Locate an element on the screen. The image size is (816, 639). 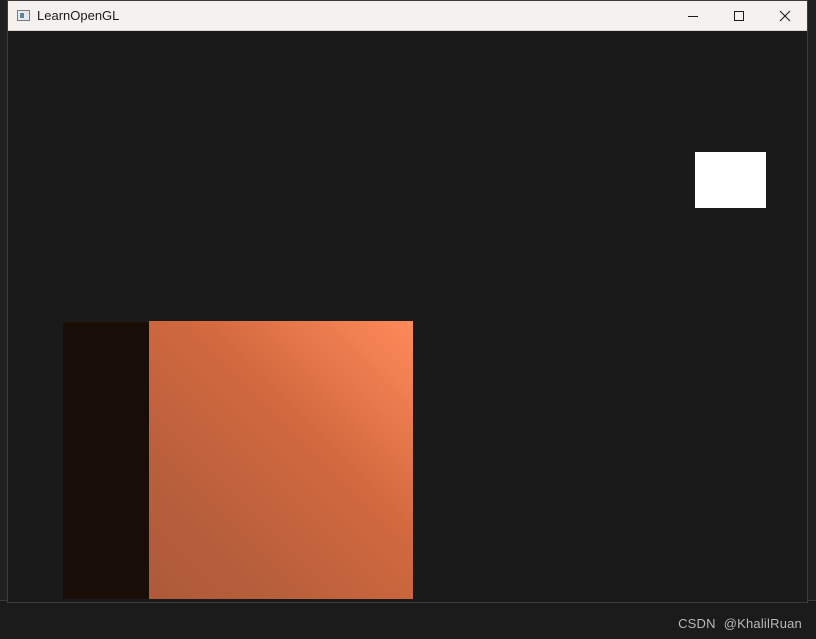
close-button is located at coordinates (785, 15).